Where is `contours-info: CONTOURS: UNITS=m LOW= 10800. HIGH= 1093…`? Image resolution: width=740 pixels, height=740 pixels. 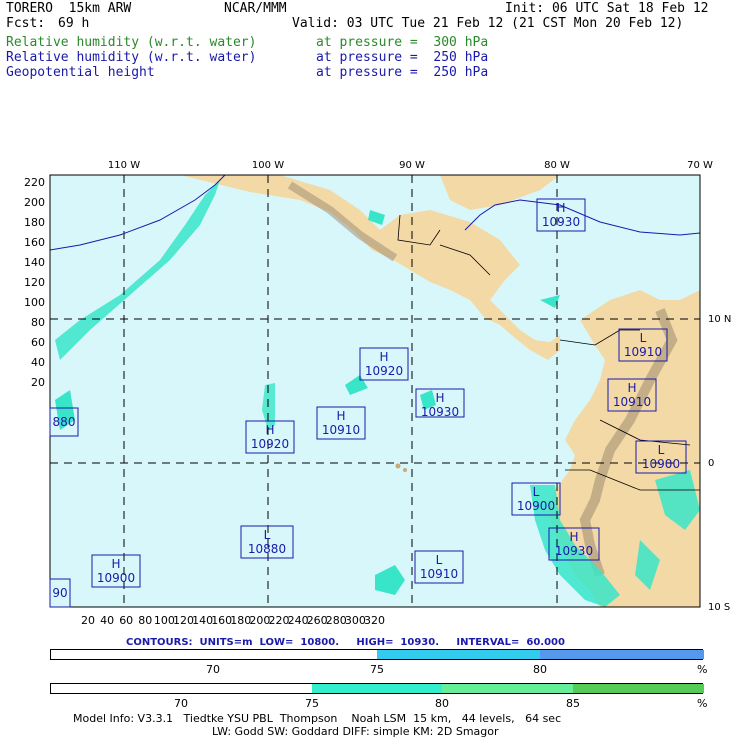
contours-info: CONTOURS: UNITS=m LOW= 10800. HIGH= 1093… is located at coordinates (345, 642).